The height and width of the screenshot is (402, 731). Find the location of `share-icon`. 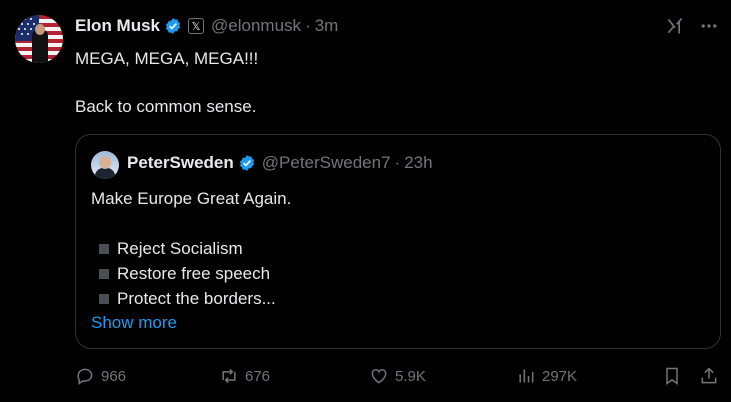

share-icon is located at coordinates (709, 375).